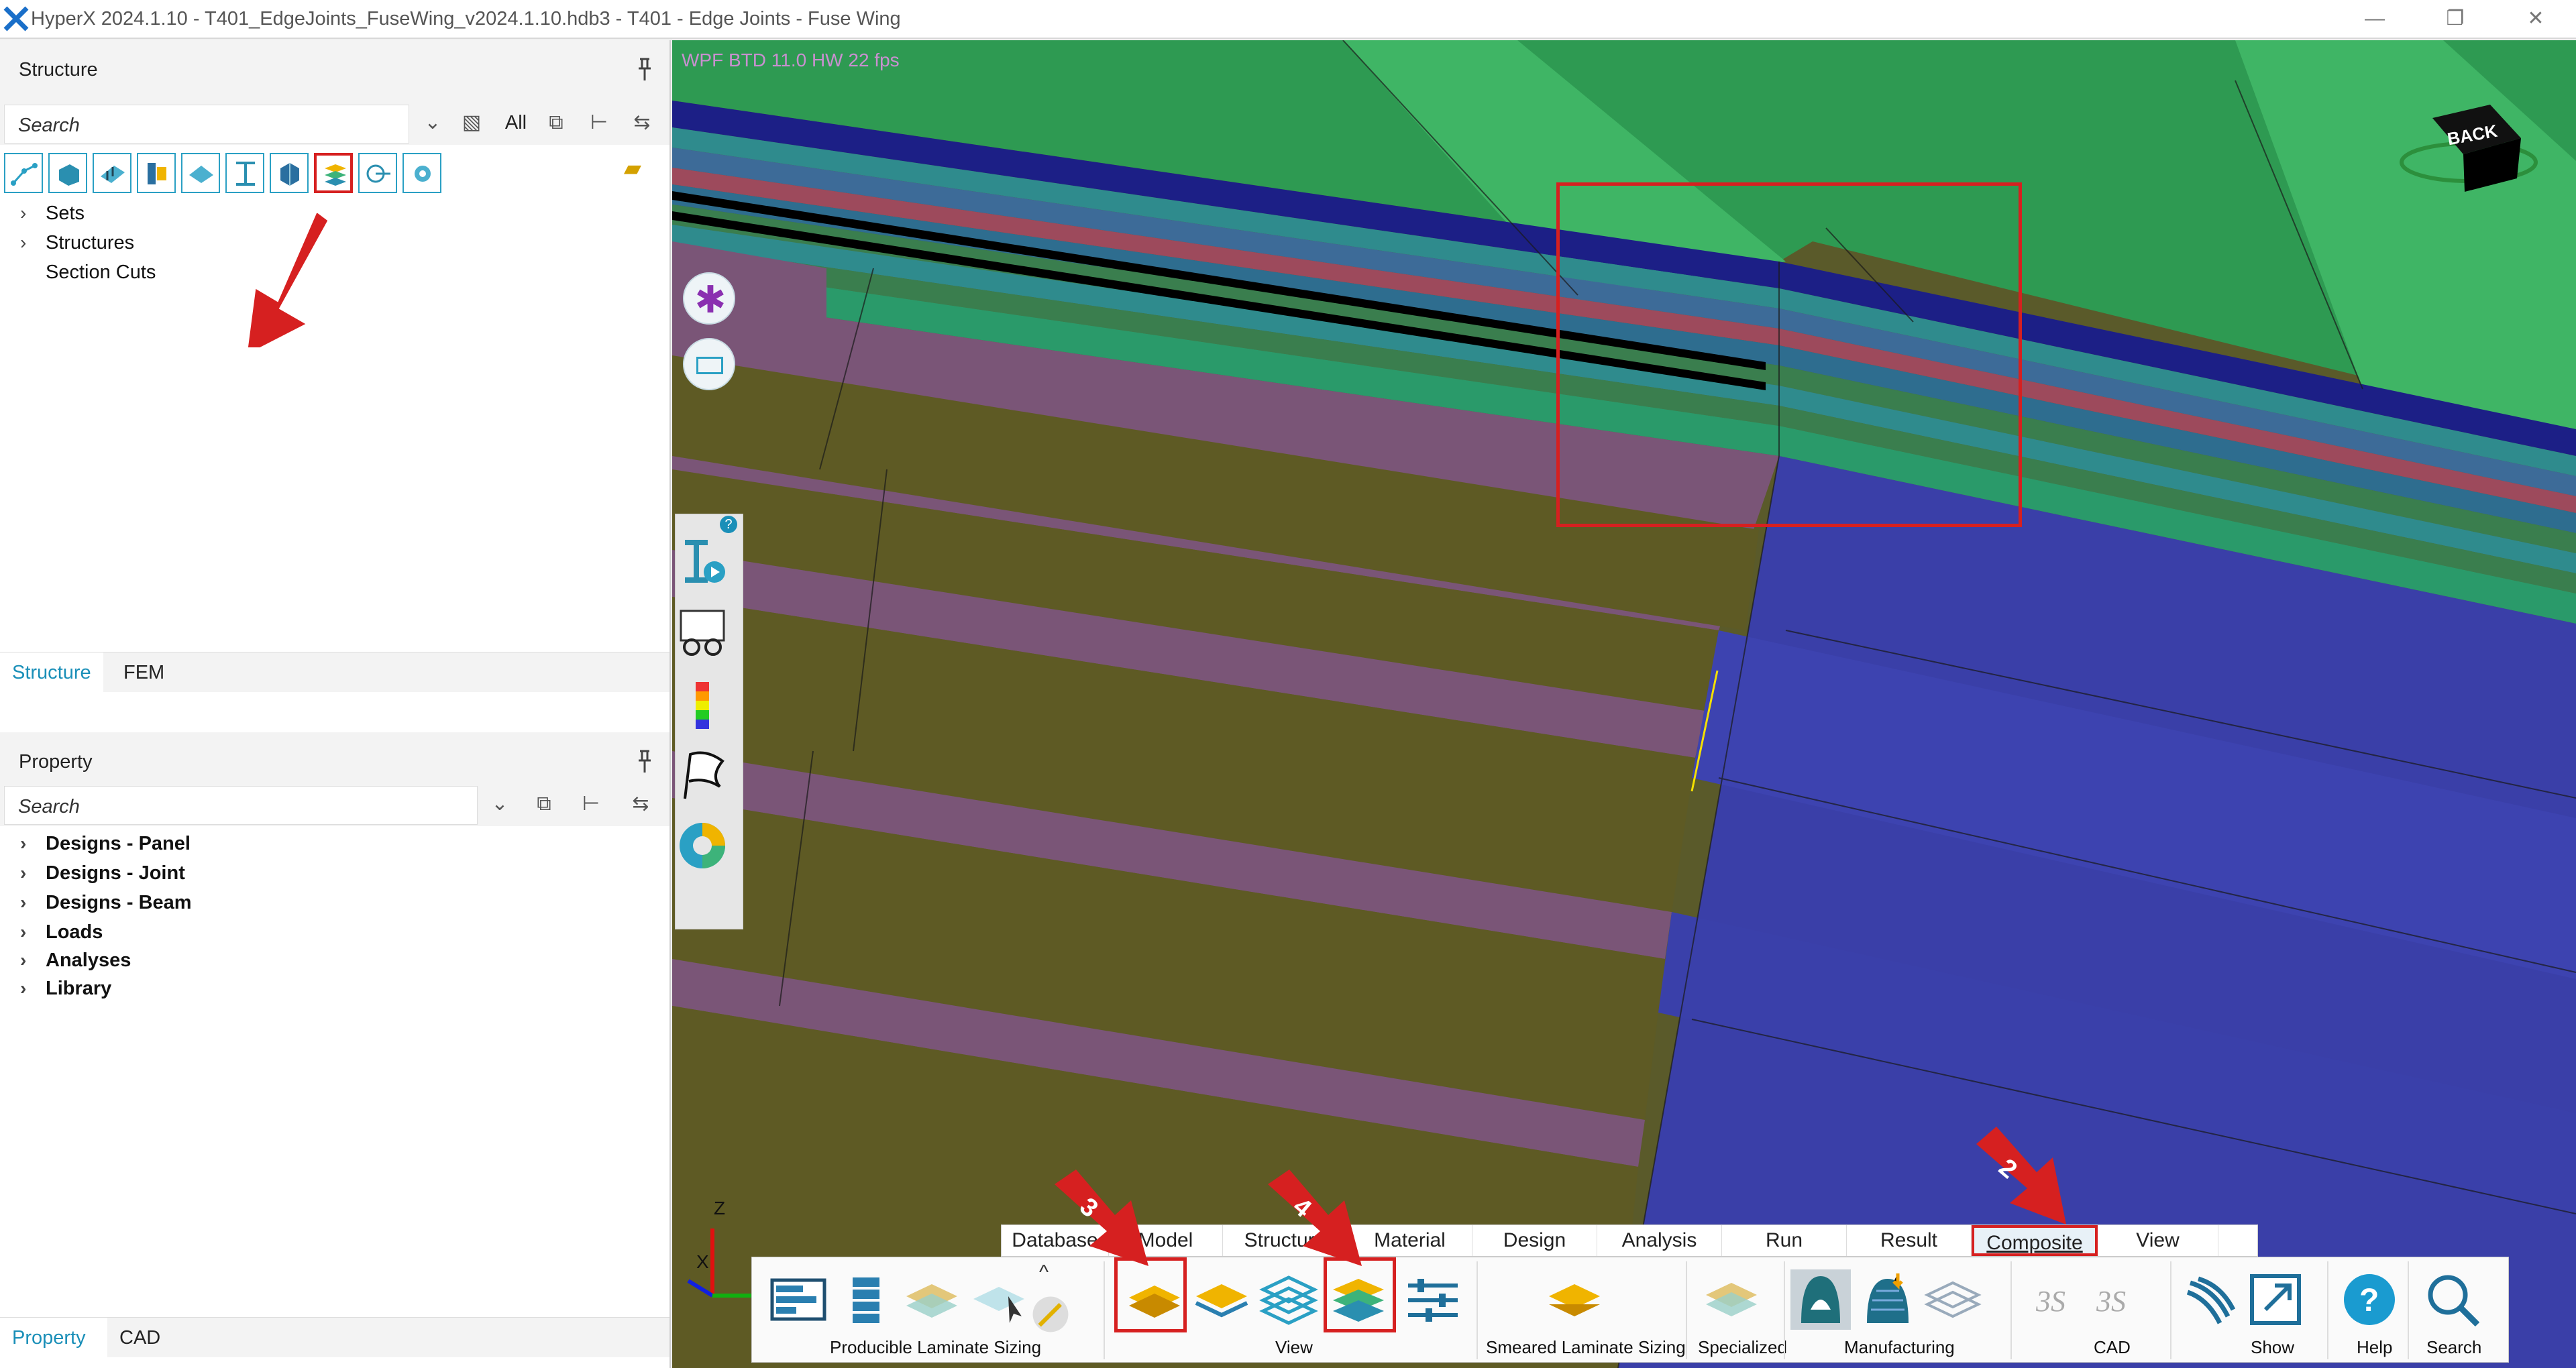 The image size is (2576, 1368). I want to click on cube-filter-icon: ▧, so click(471, 122).